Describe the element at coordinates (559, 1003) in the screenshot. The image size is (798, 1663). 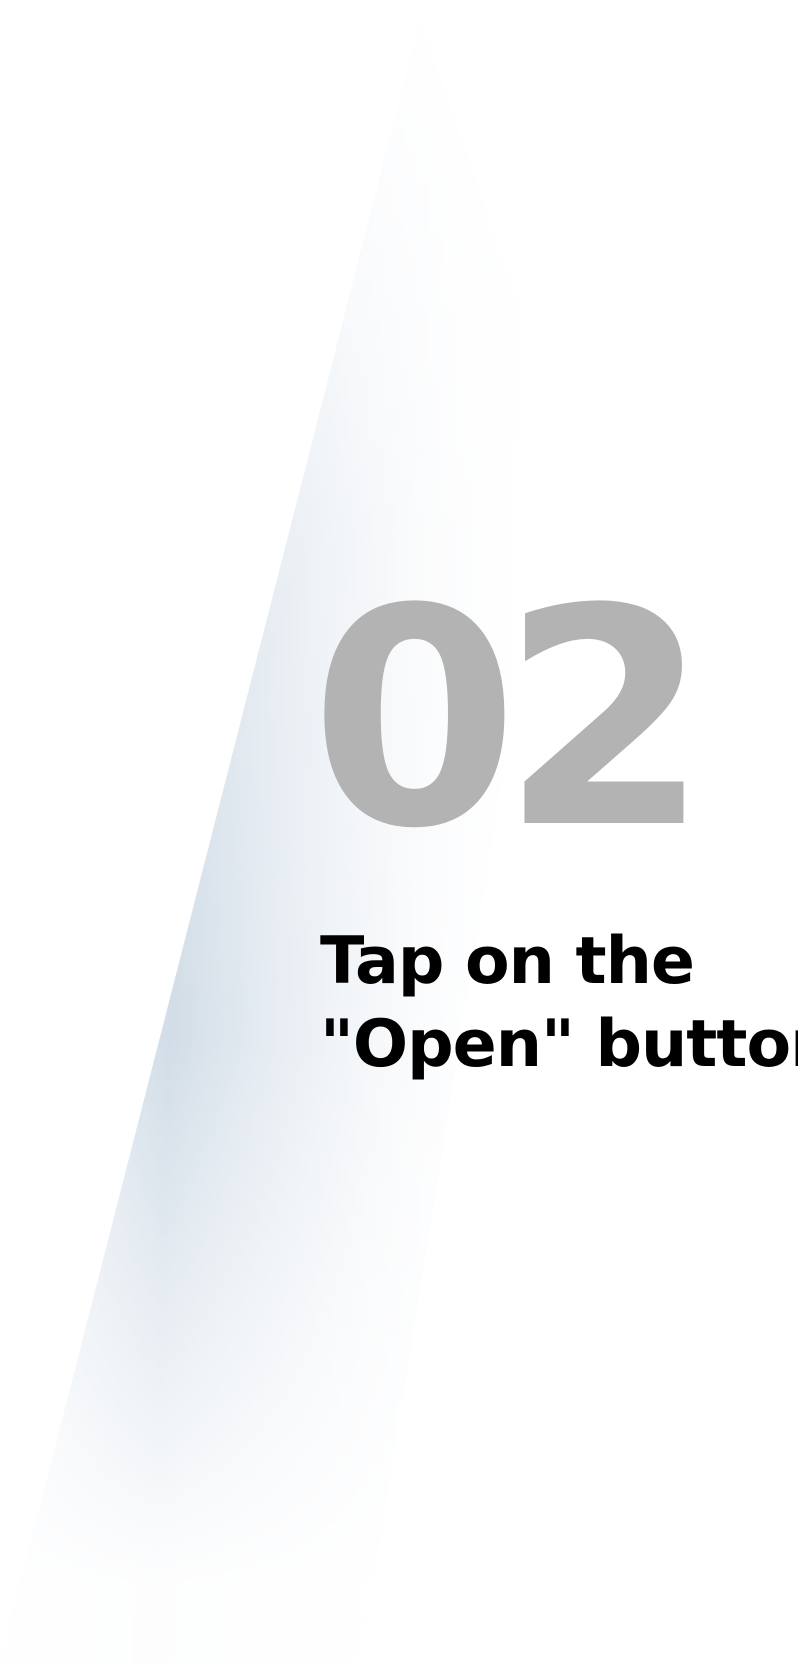
I see `step-instruction: Tap on the "Open" button` at that location.